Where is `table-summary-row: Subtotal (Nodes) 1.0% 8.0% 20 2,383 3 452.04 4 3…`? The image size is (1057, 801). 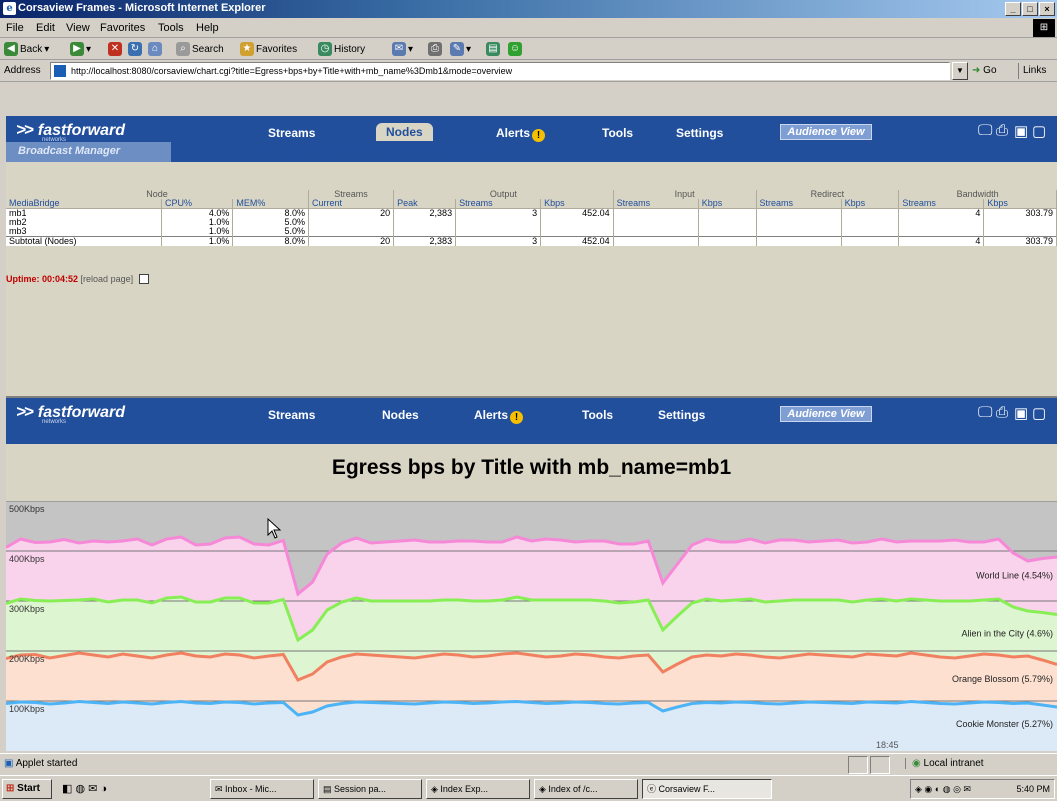
table-summary-row: Subtotal (Nodes) 1.0% 8.0% 20 2,383 3 452.04 4 3… is located at coordinates (531, 241).